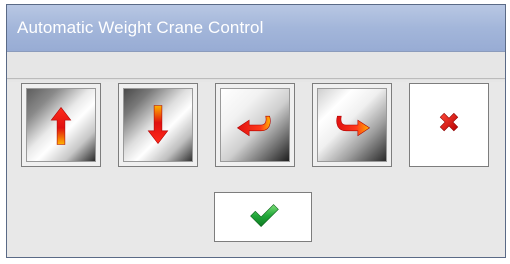 Image resolution: width=510 pixels, height=264 pixels. I want to click on checkmark-icon, so click(264, 216).